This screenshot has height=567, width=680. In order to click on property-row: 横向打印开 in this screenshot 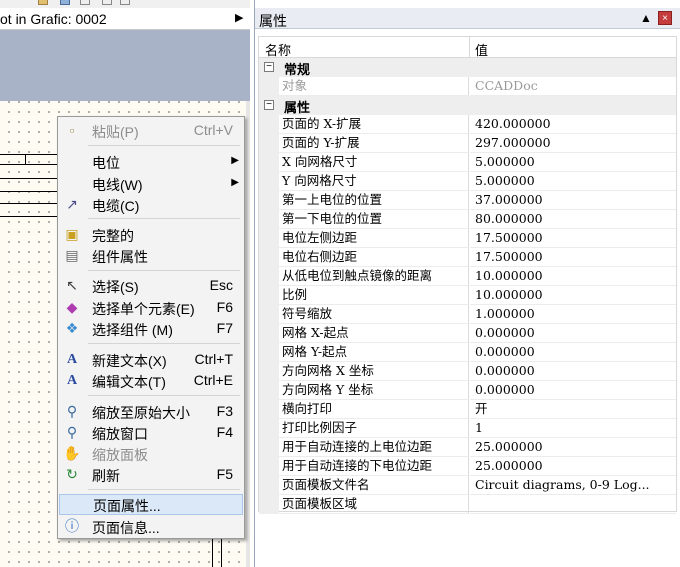, I will do `click(467, 409)`.